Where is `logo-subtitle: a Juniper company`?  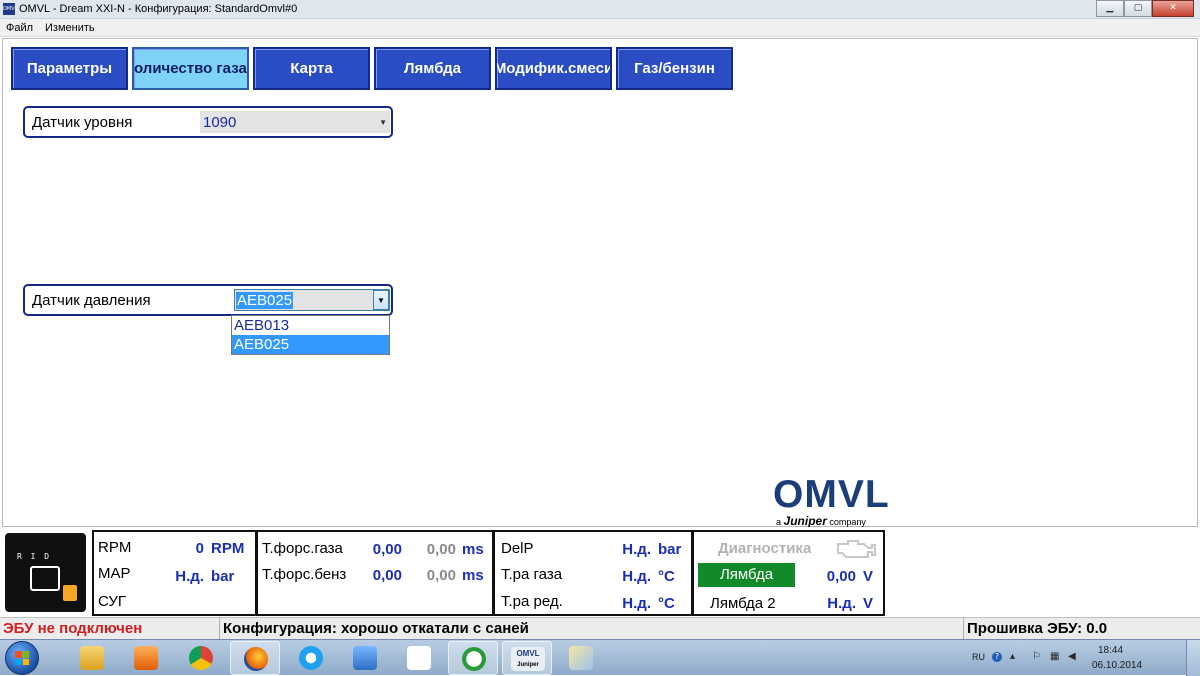 logo-subtitle: a Juniper company is located at coordinates (821, 521).